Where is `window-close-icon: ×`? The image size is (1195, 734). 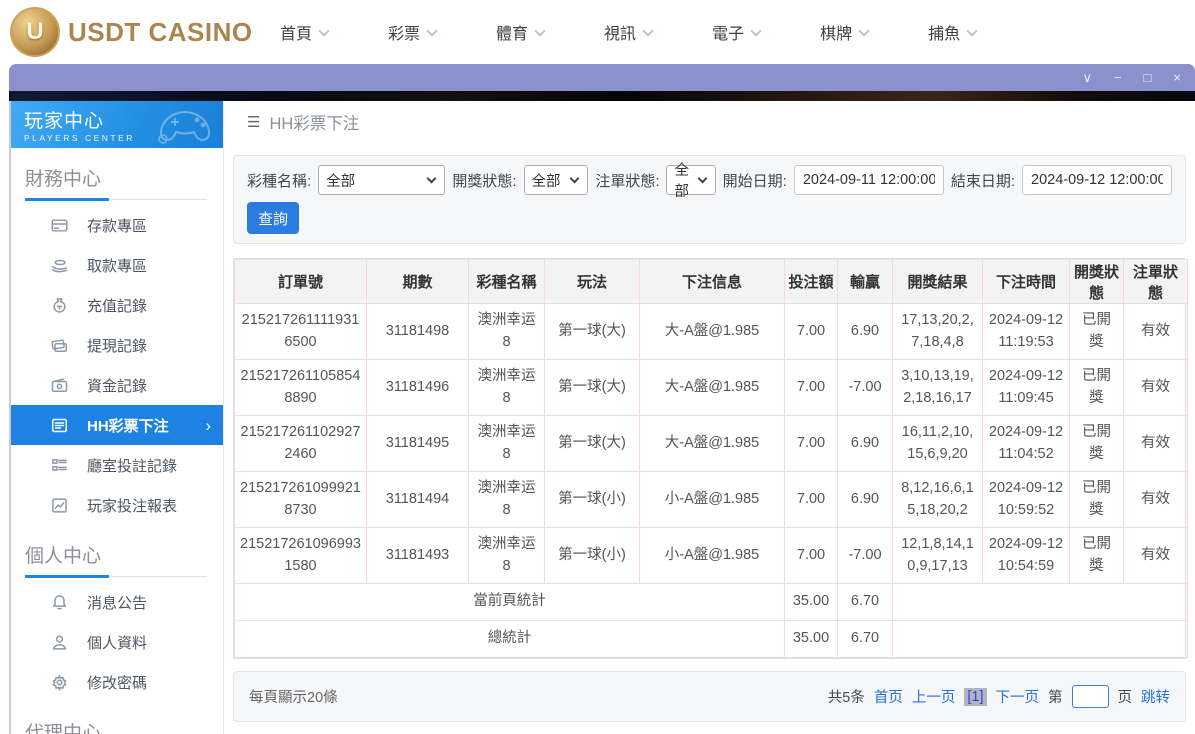 window-close-icon: × is located at coordinates (1177, 77).